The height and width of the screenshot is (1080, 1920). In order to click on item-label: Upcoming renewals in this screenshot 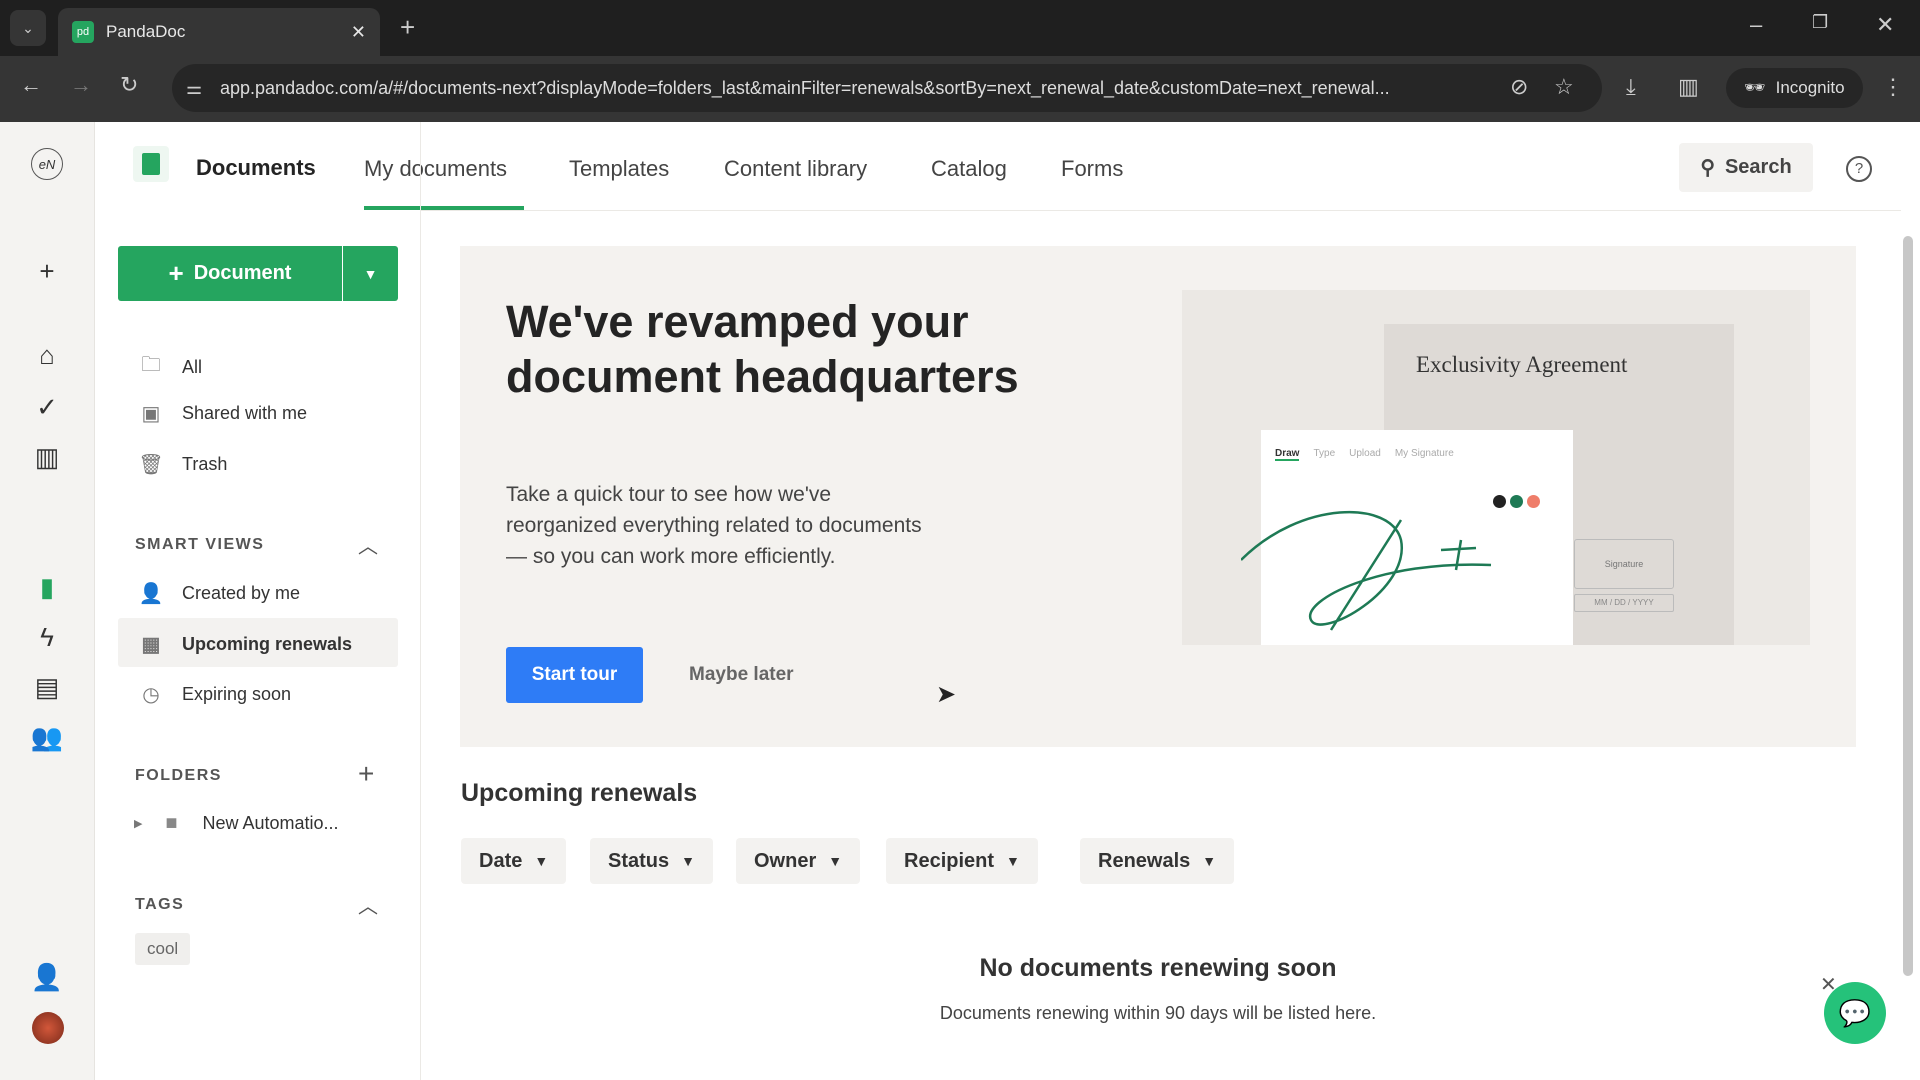, I will do `click(267, 644)`.